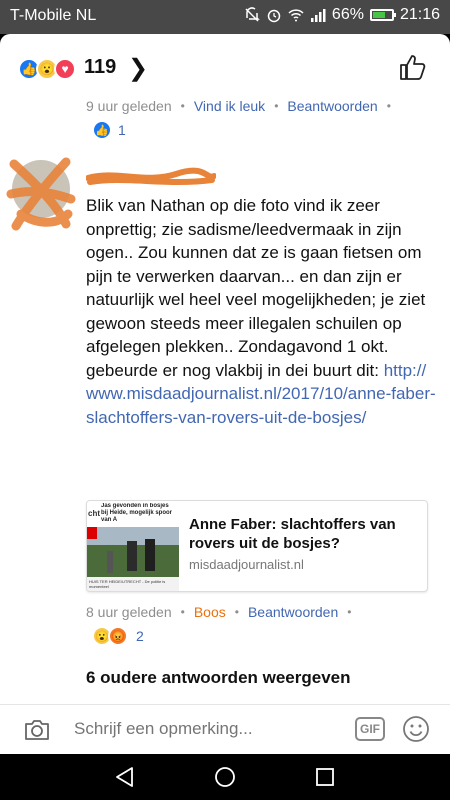  I want to click on reply-reaction-count: 1, so click(122, 130).